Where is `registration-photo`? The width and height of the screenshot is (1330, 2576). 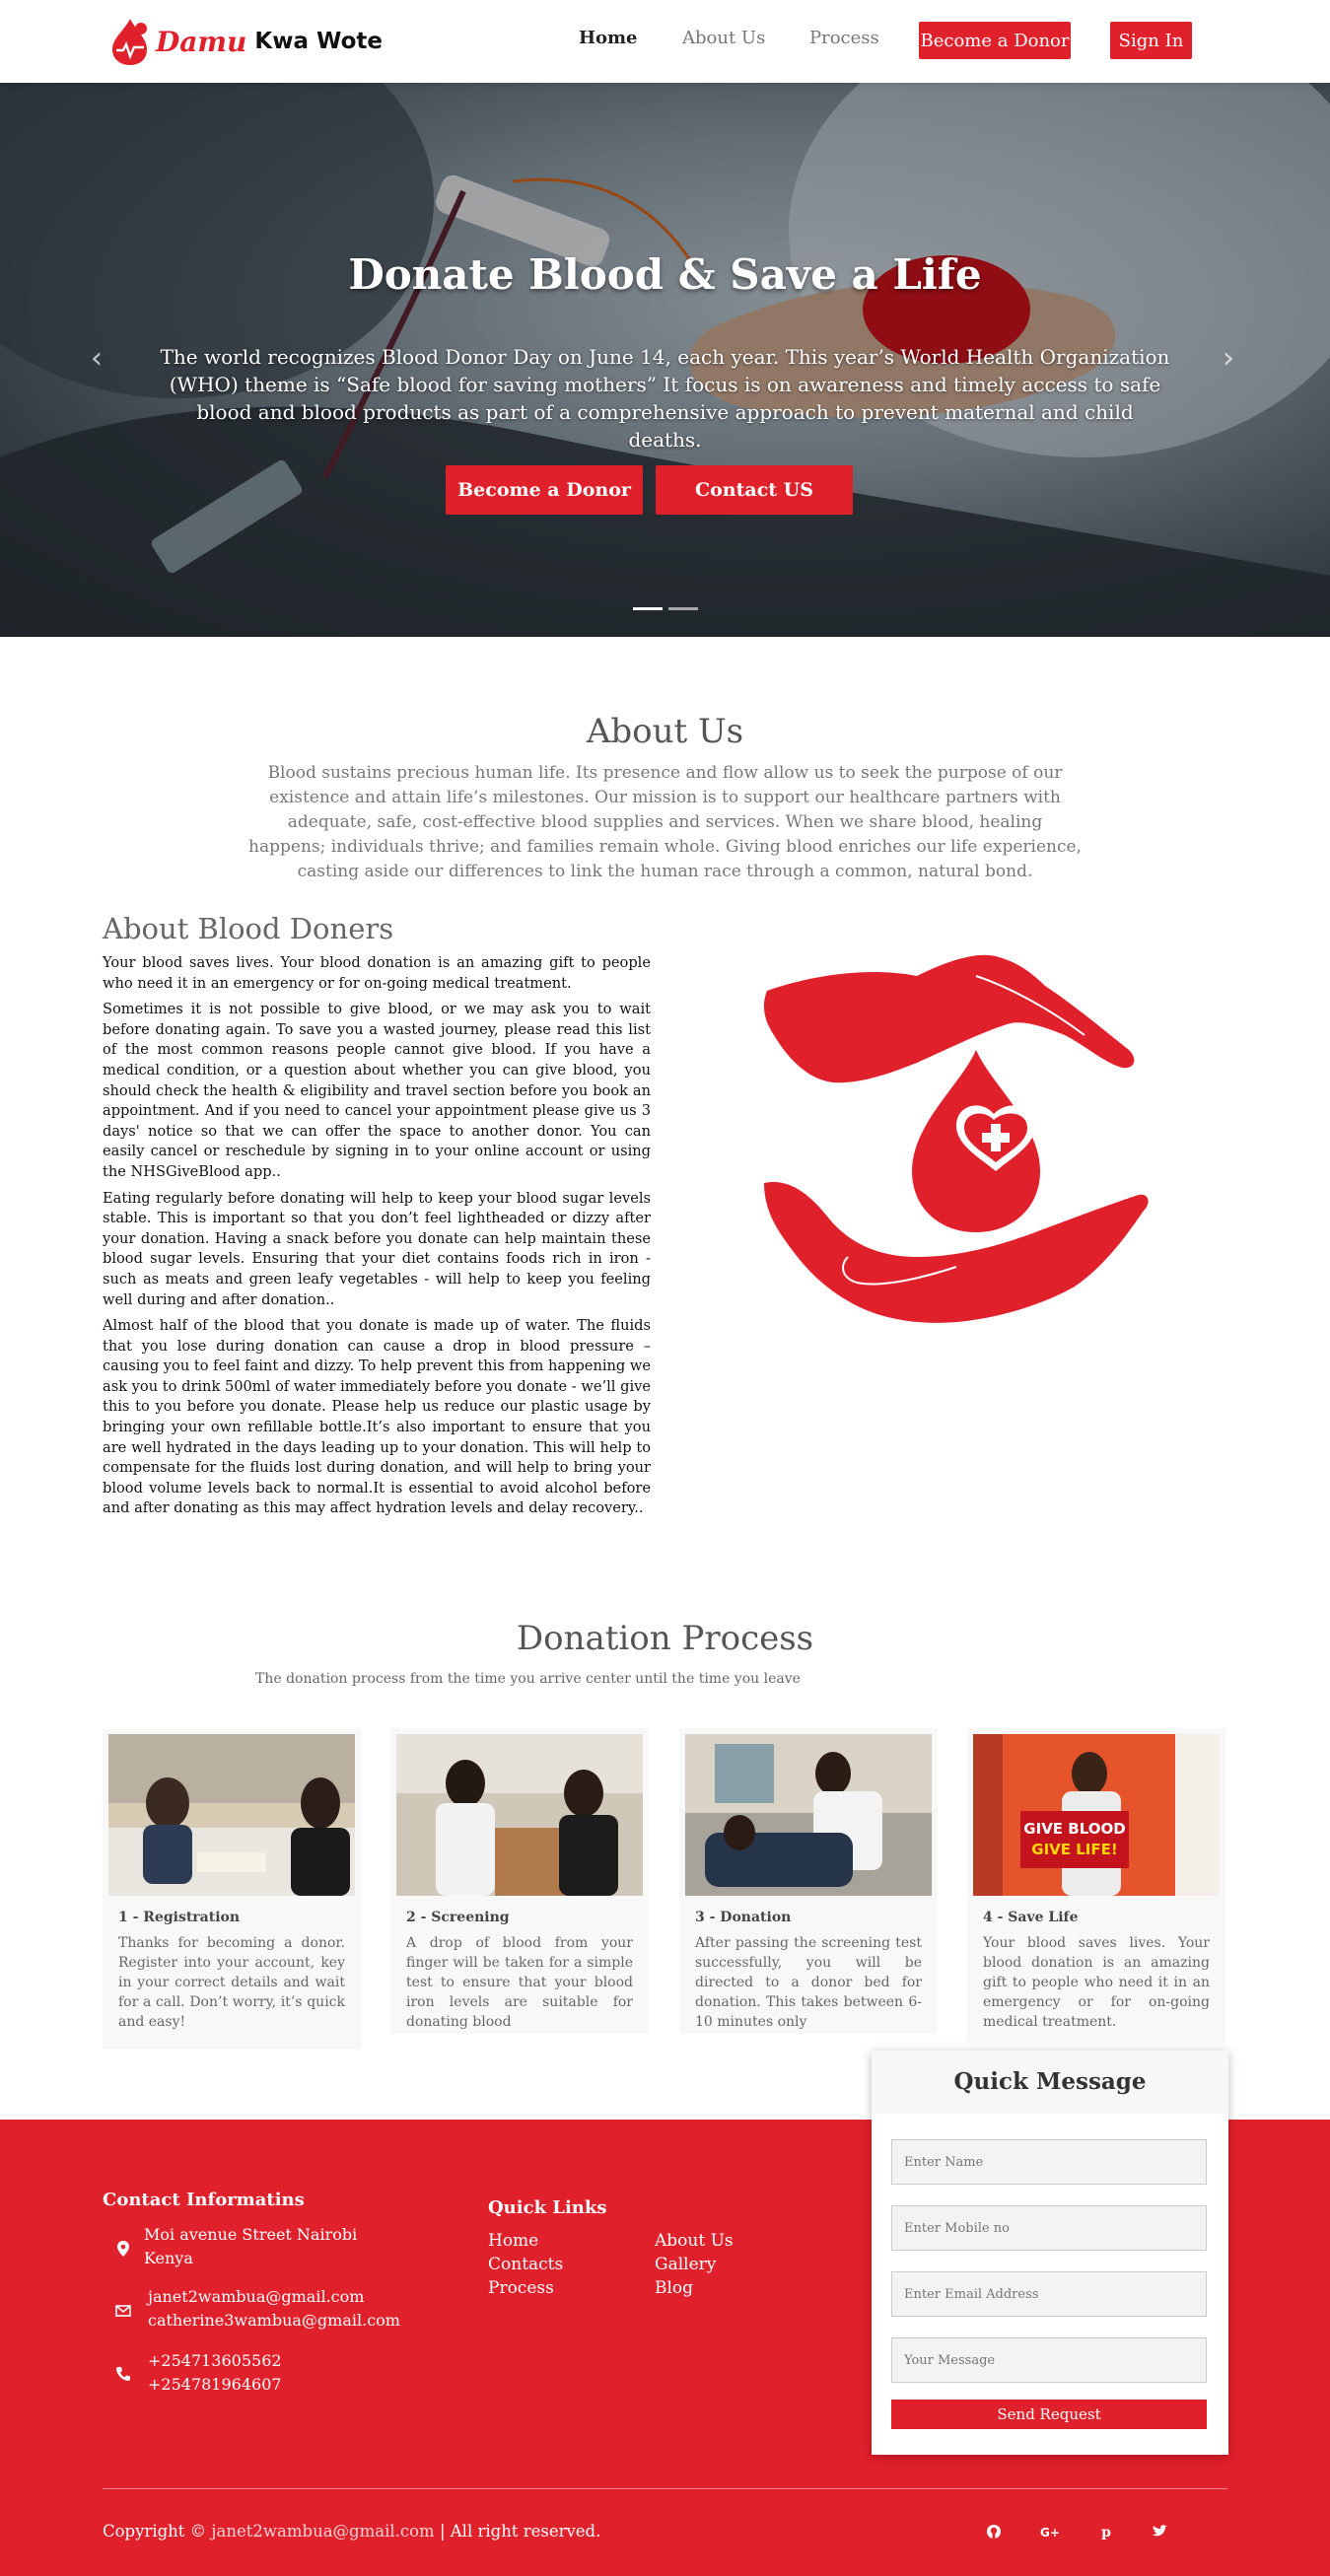
registration-photo is located at coordinates (231, 1815).